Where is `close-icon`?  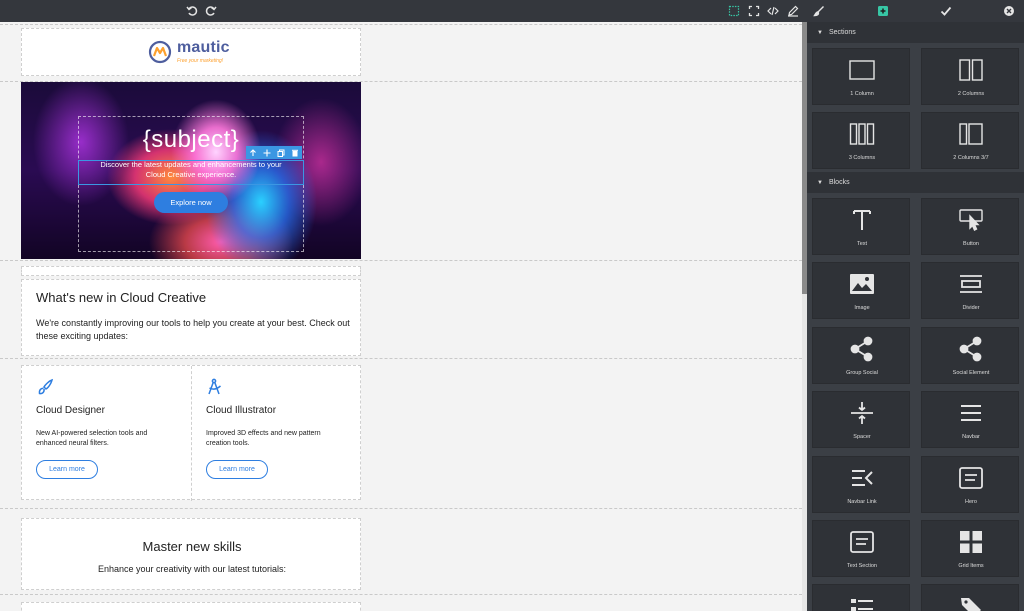
close-icon is located at coordinates (1009, 11).